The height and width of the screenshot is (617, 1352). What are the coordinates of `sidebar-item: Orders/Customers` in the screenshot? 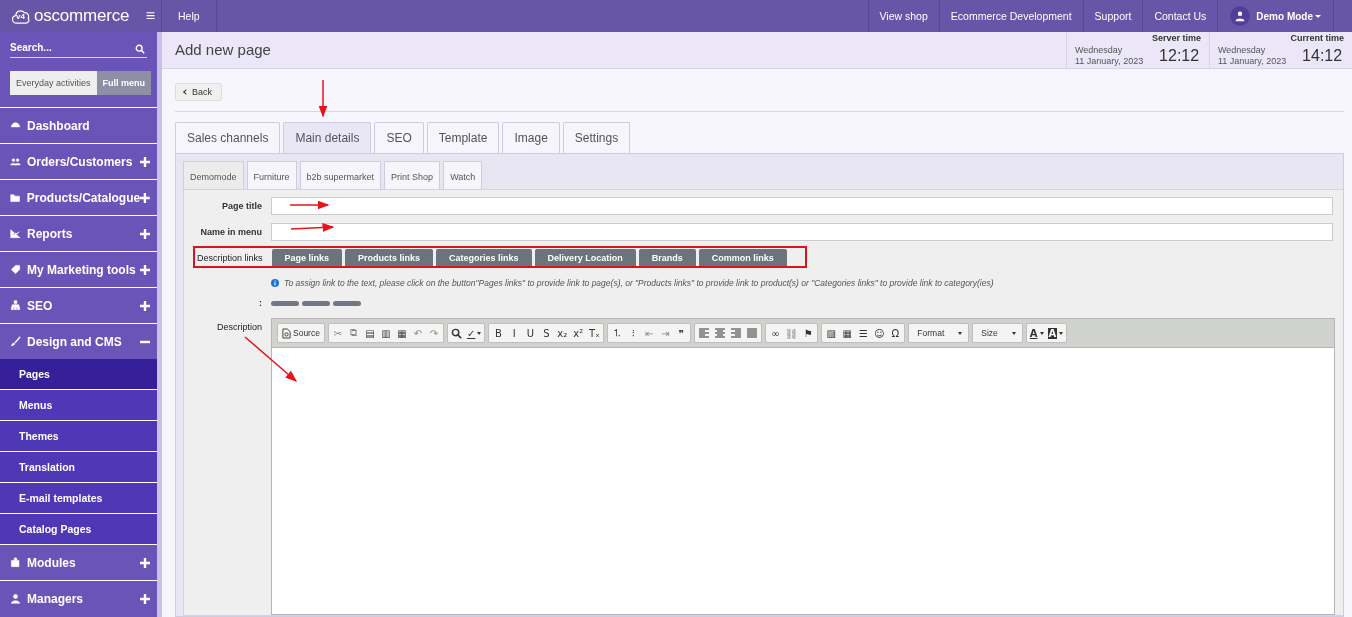 It's located at (78, 161).